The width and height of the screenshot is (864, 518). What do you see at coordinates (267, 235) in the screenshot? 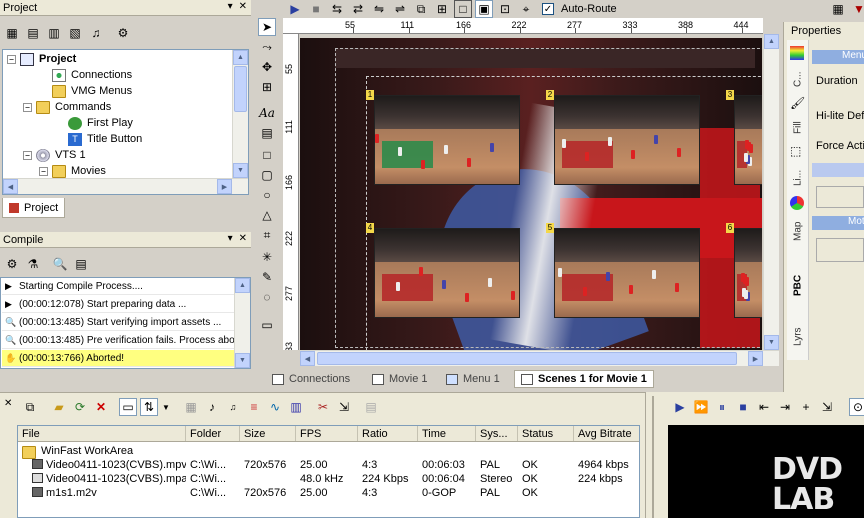
I see `crop-tool-icon: ⌗` at bounding box center [267, 235].